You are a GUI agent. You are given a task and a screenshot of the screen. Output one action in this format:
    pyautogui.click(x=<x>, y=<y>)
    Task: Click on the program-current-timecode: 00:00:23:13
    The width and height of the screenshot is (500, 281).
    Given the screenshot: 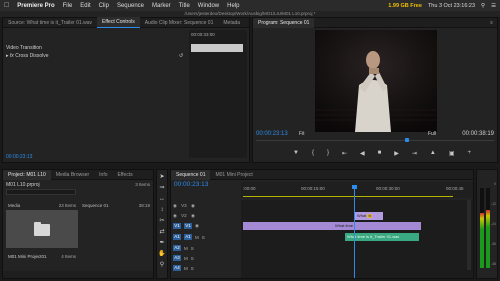 What is the action you would take?
    pyautogui.click(x=272, y=134)
    